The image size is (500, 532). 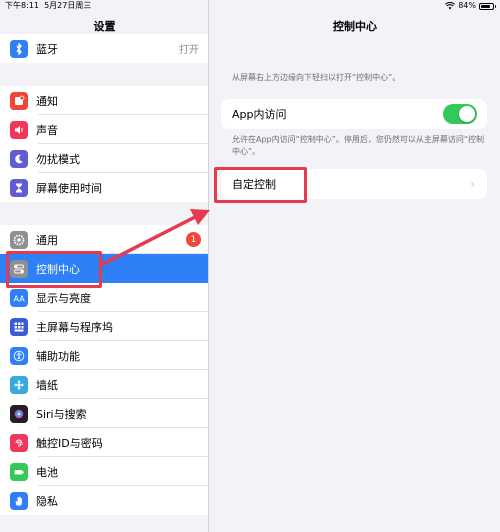 What do you see at coordinates (19, 129) in the screenshot?
I see `speaker-icon` at bounding box center [19, 129].